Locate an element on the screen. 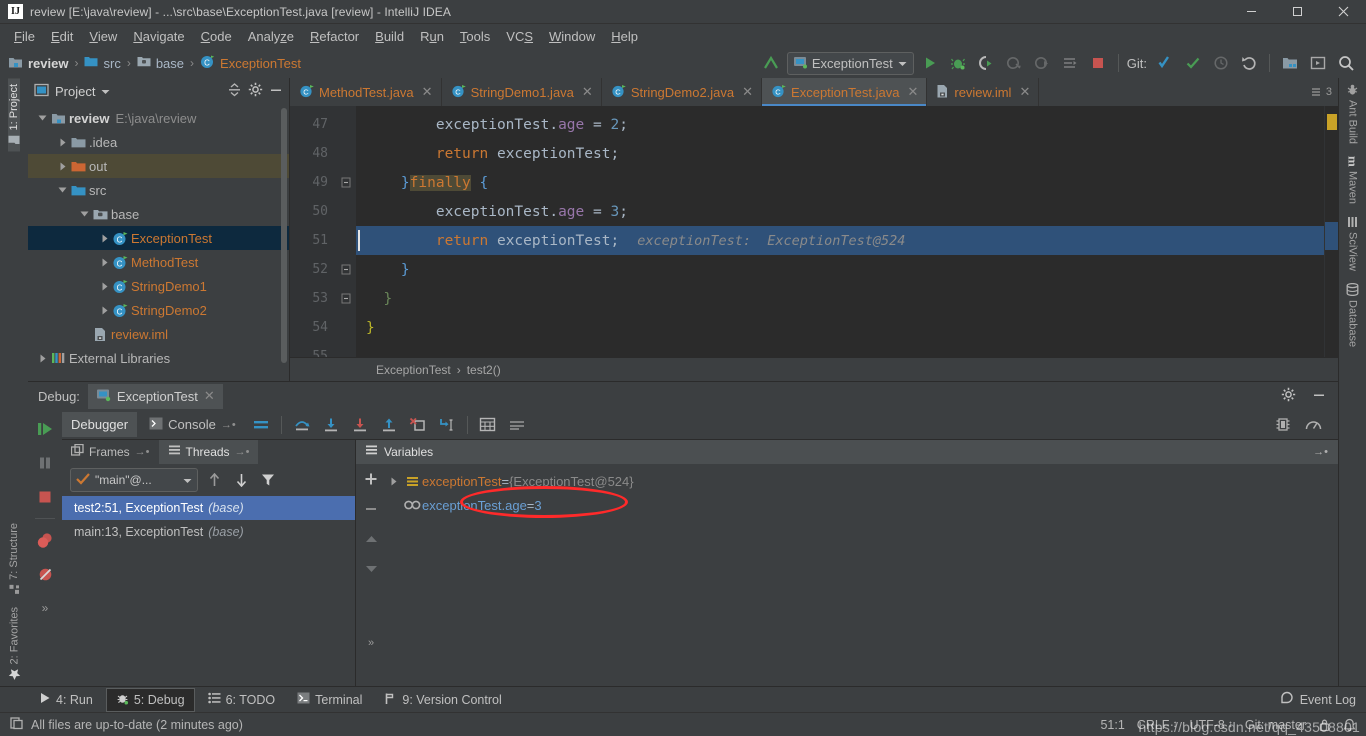 This screenshot has width=1366, height=736. sidebar-item-maven: m Maven is located at coordinates (1353, 180).